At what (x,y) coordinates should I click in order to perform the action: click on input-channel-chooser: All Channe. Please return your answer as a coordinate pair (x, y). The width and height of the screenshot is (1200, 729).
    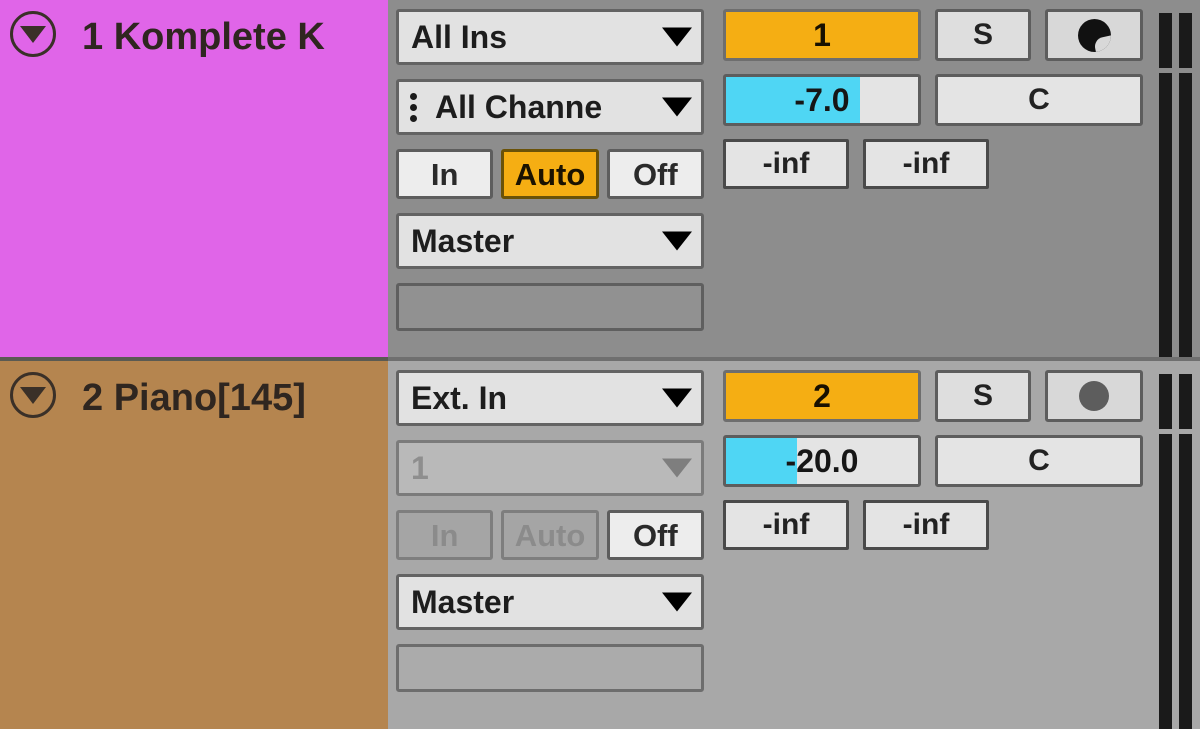
    Looking at the image, I should click on (550, 107).